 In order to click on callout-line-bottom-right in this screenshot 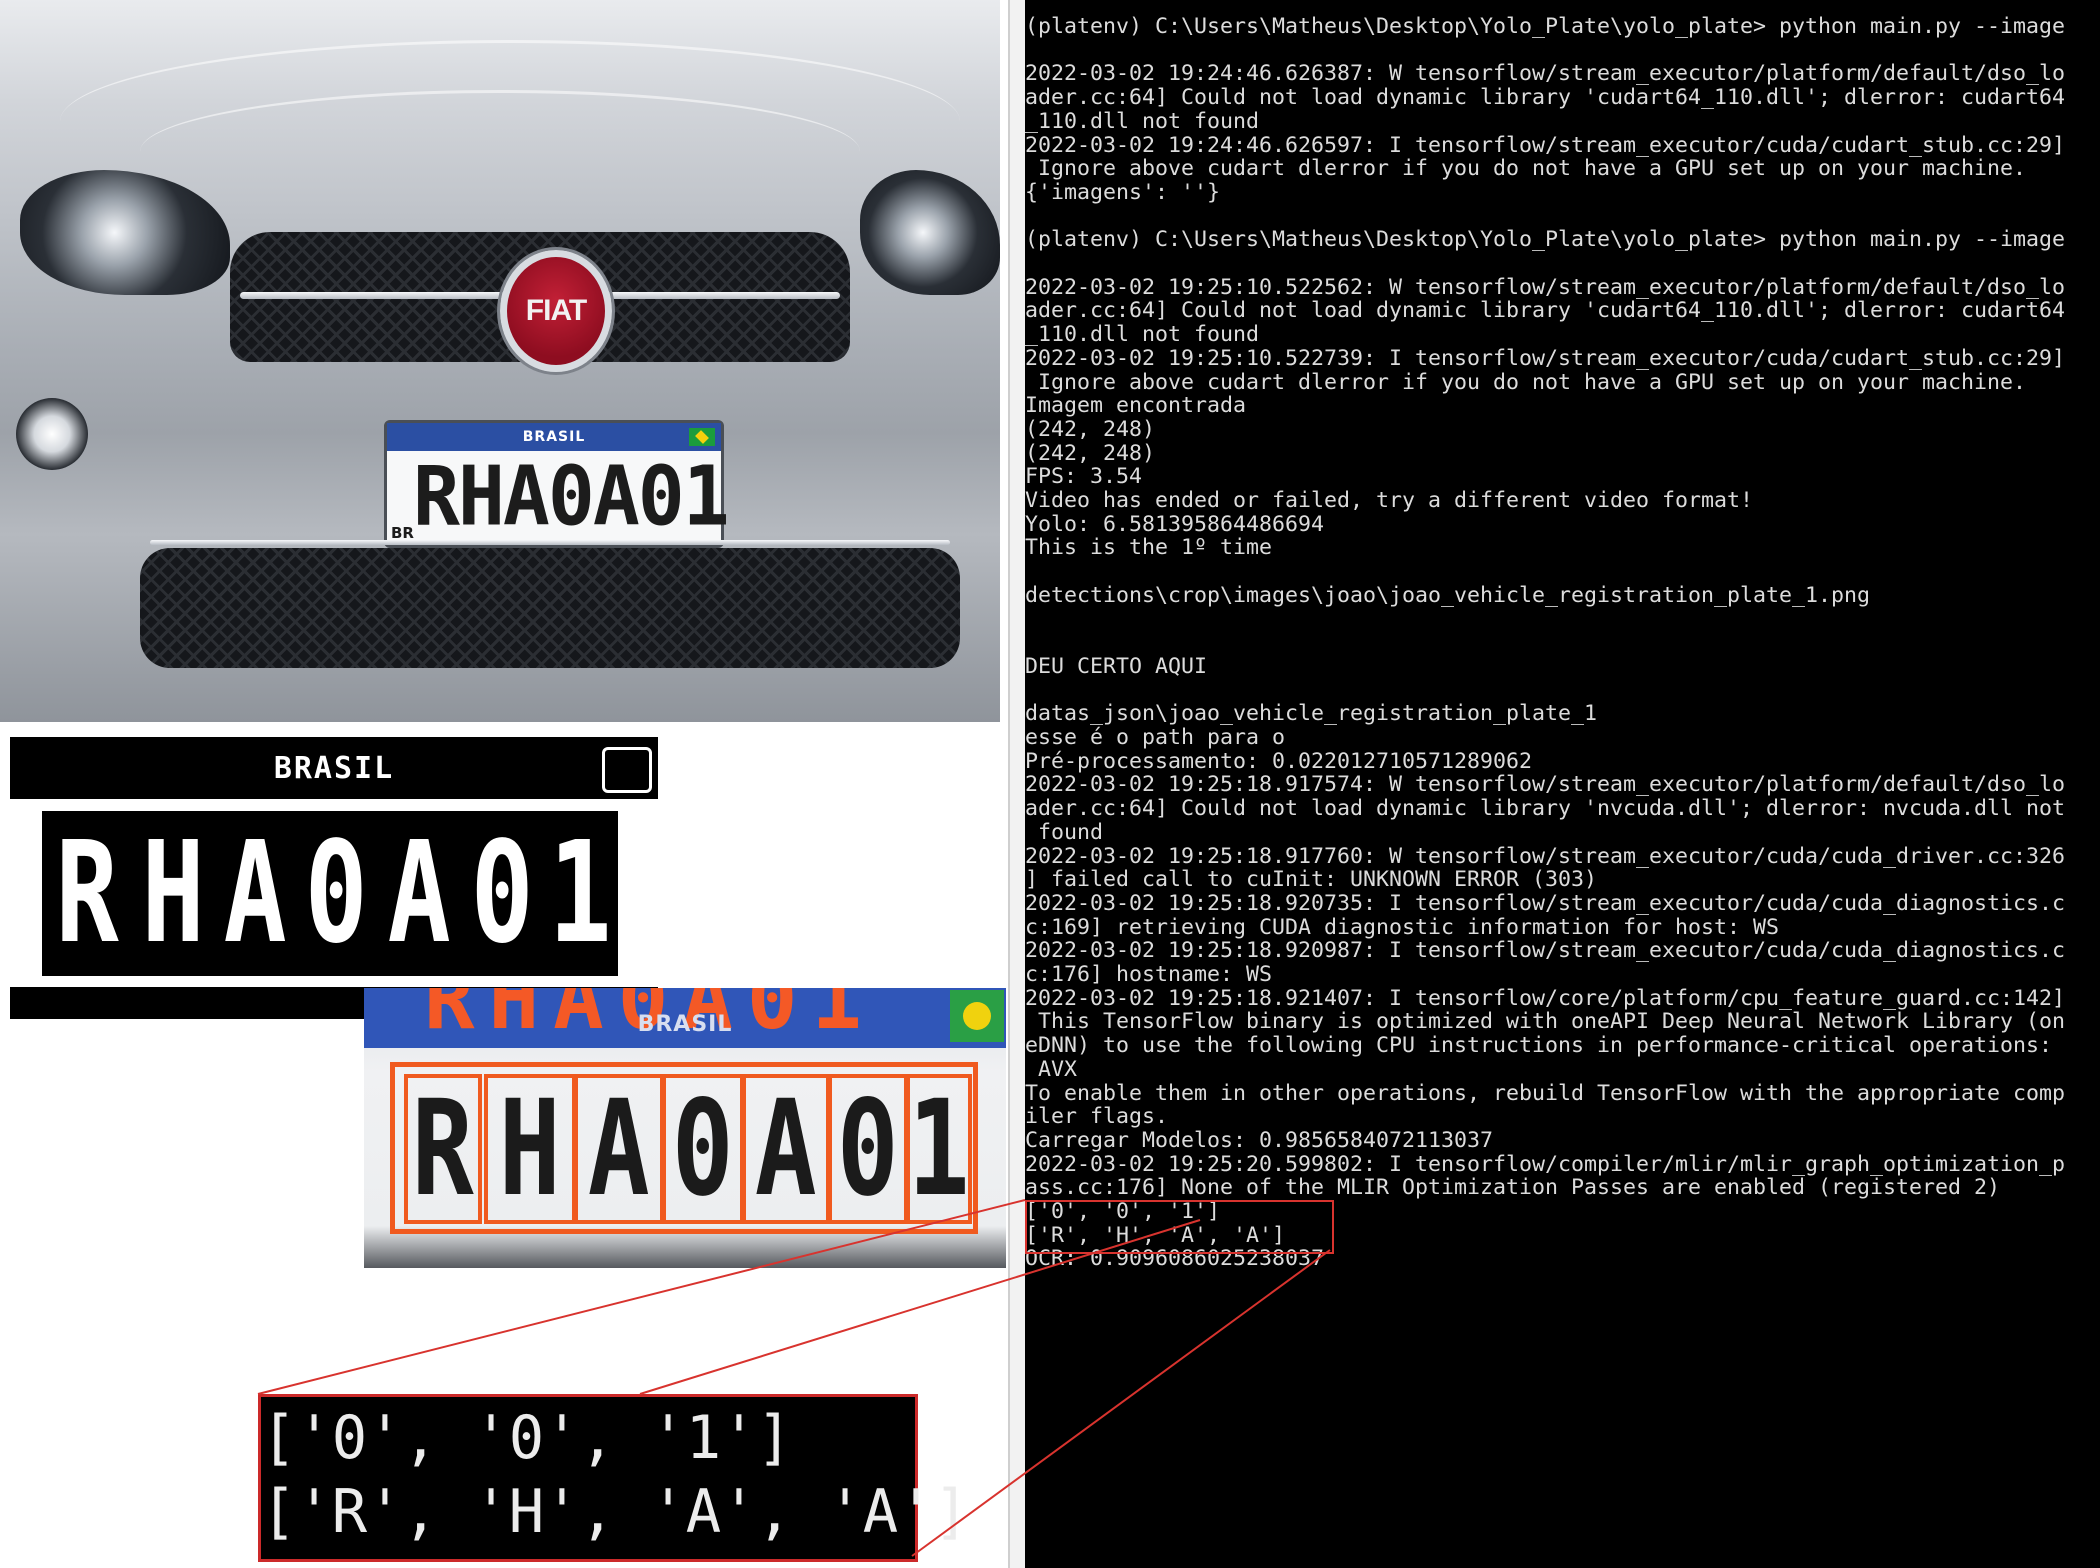, I will do `click(1121, 1403)`.